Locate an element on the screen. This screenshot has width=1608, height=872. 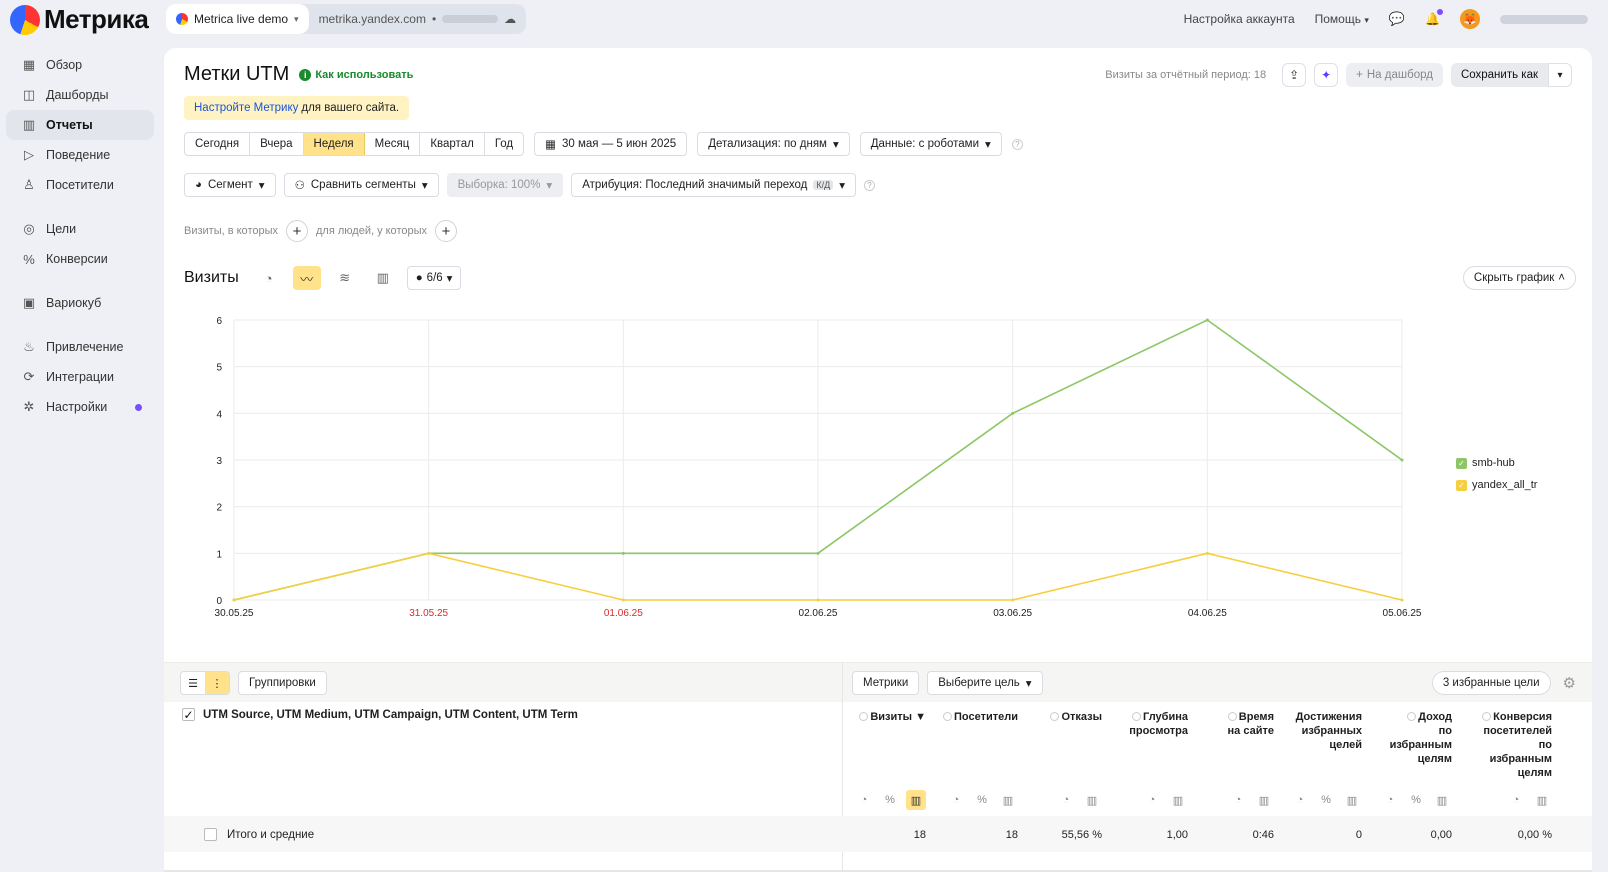
user-name-placeholder is located at coordinates (1544, 19).